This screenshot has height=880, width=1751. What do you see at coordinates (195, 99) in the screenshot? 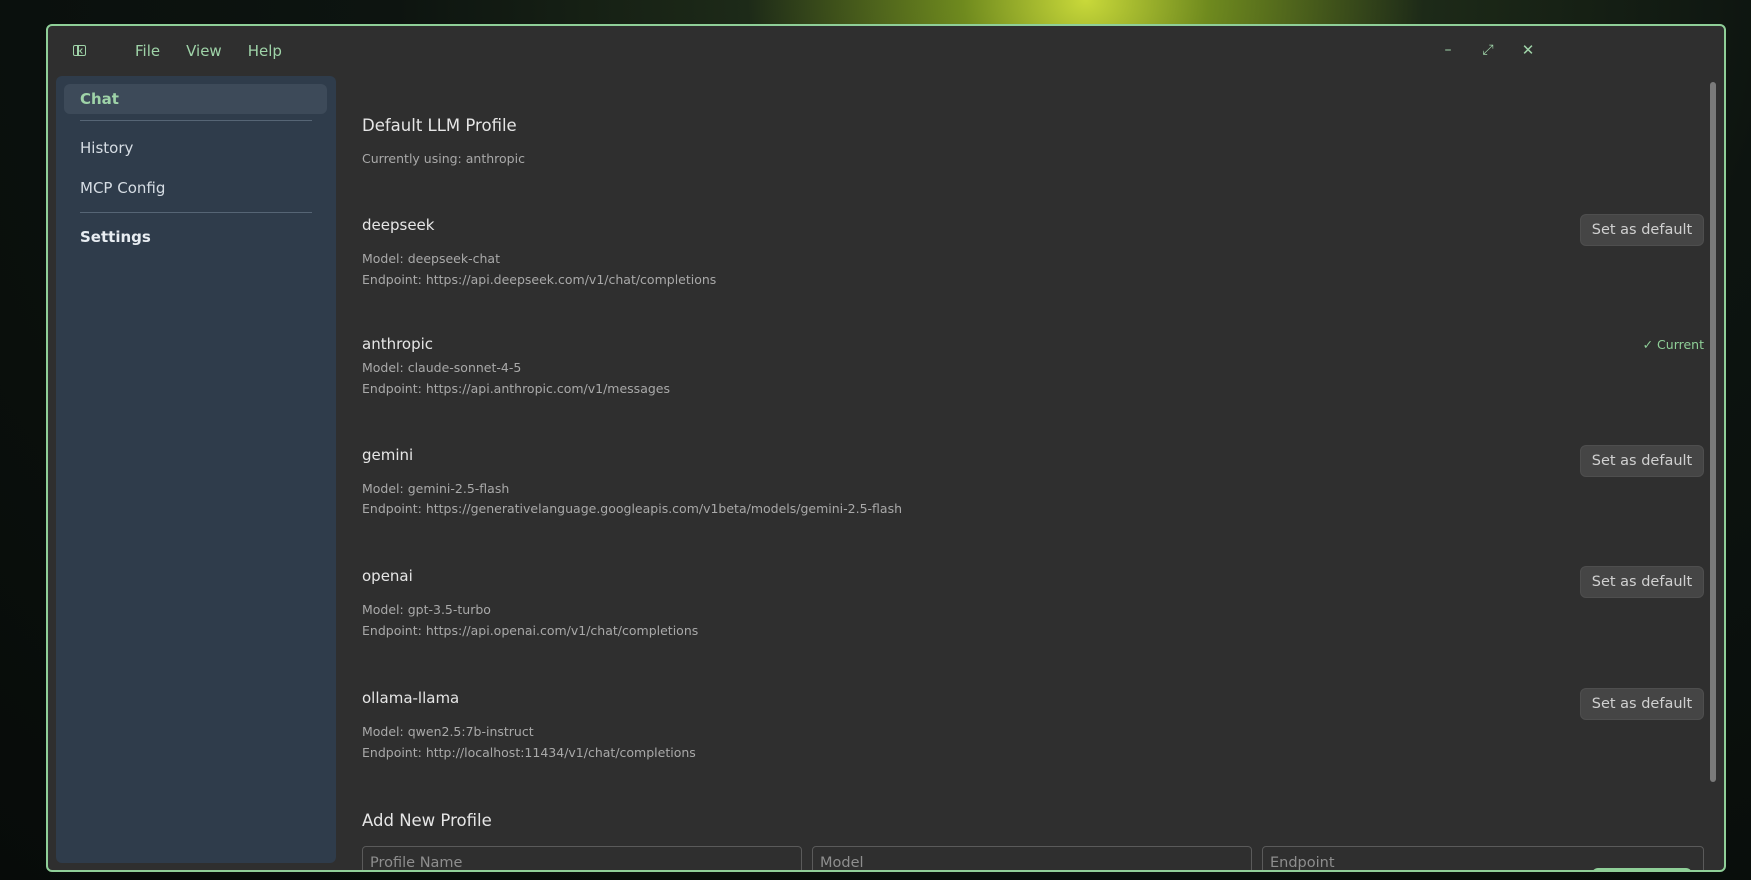
I see `sidebar-item-chat: Chat` at bounding box center [195, 99].